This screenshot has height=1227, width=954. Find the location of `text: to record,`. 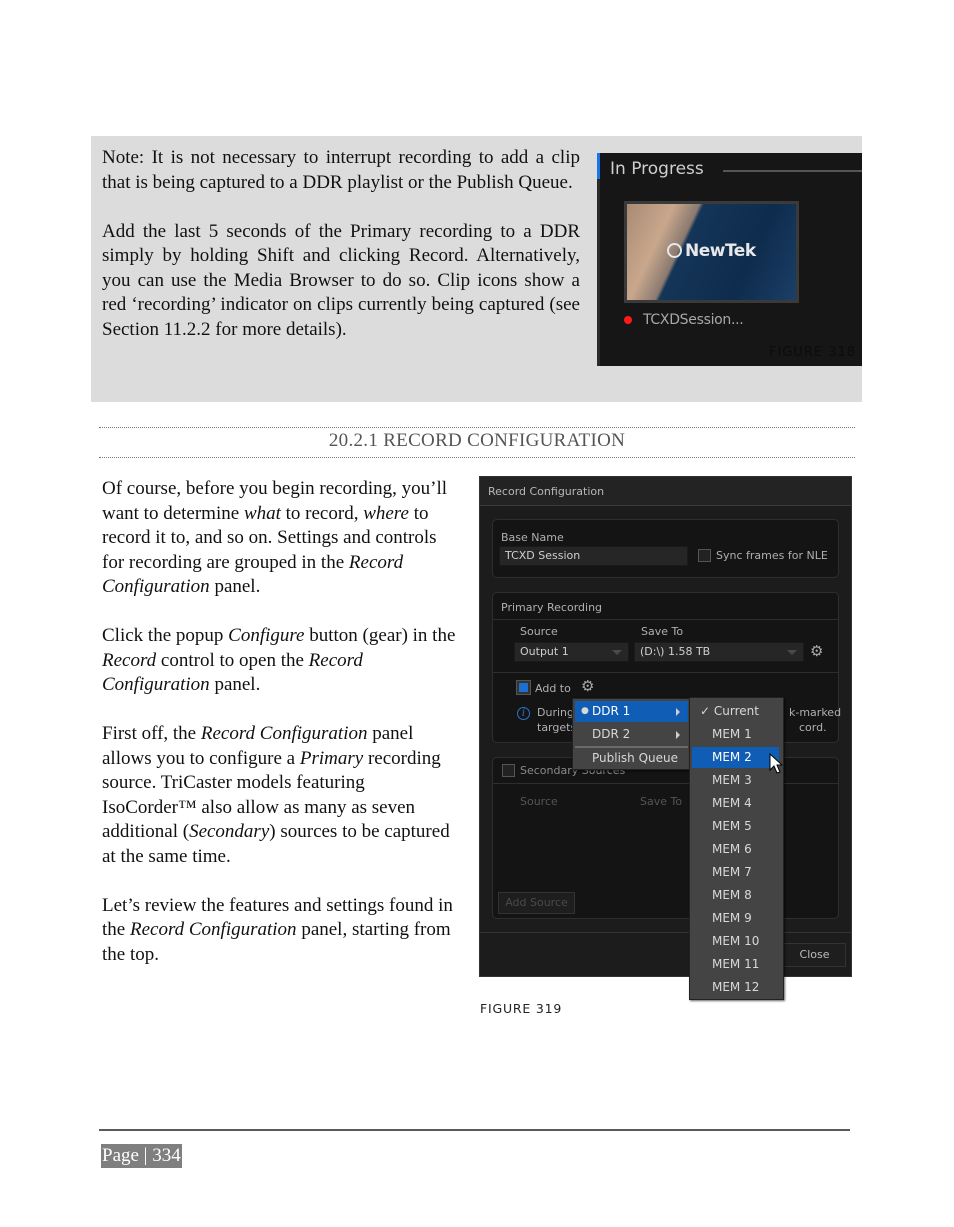

text: to record, is located at coordinates (322, 513).